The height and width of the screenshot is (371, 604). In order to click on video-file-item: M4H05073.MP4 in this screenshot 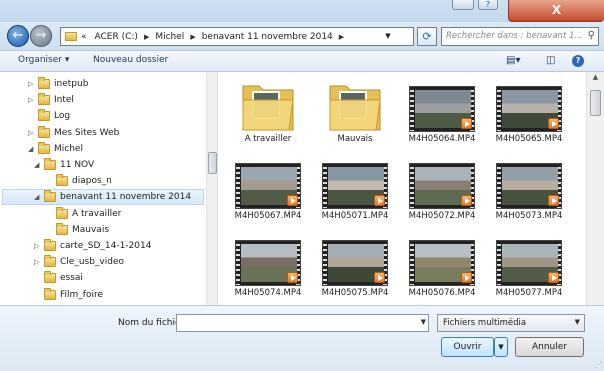, I will do `click(529, 191)`.